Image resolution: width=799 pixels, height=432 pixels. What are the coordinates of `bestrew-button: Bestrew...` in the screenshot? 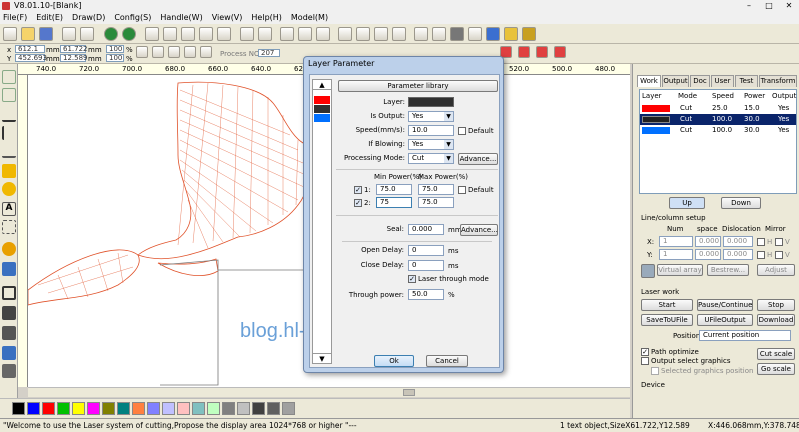 It's located at (728, 270).